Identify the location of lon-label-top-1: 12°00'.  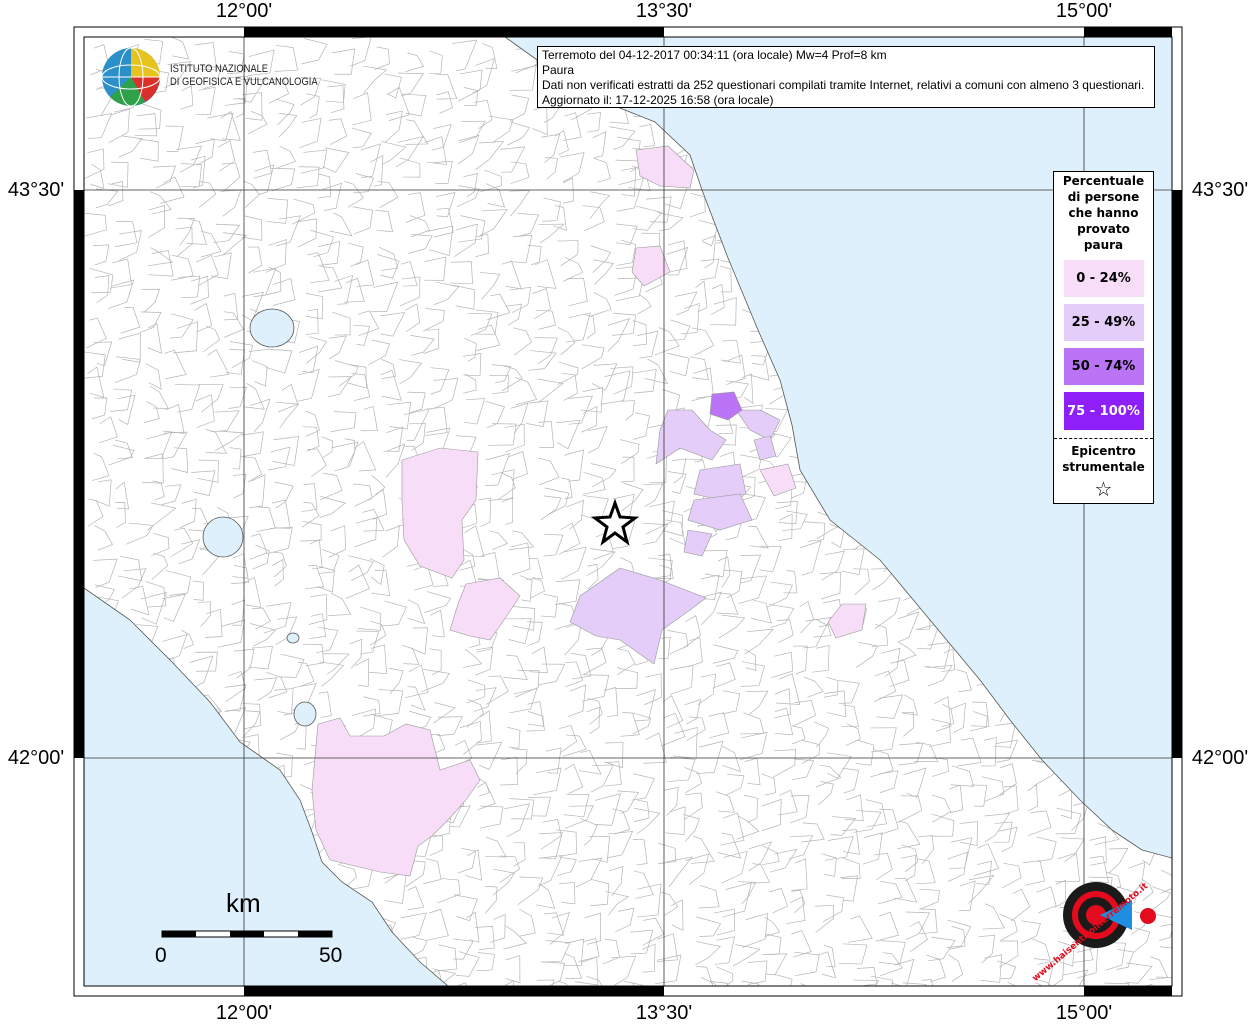
(244, 11).